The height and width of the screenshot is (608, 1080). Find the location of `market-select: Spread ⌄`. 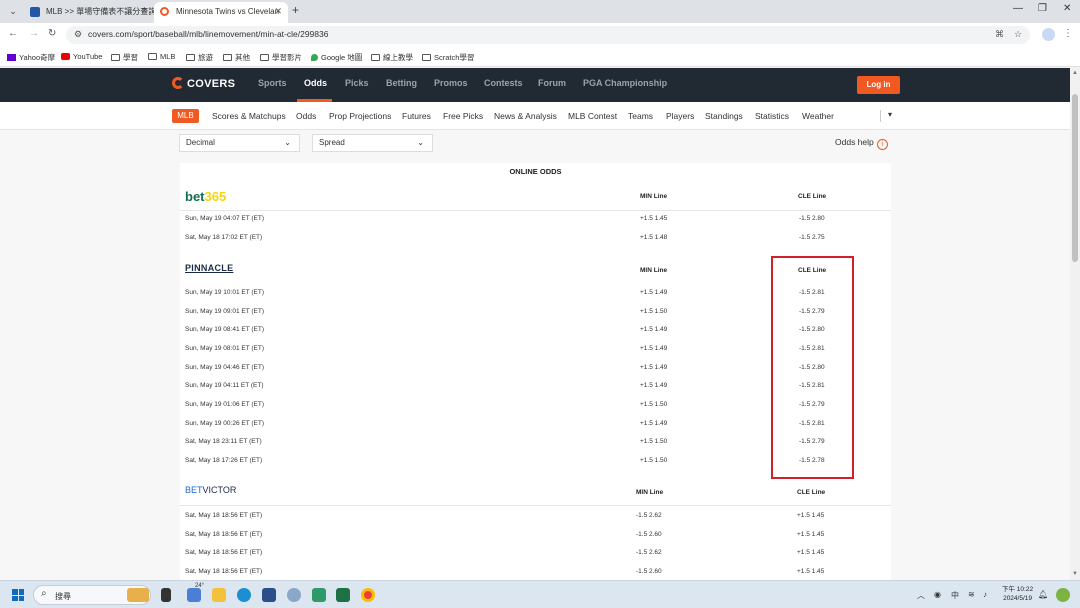

market-select: Spread ⌄ is located at coordinates (372, 143).